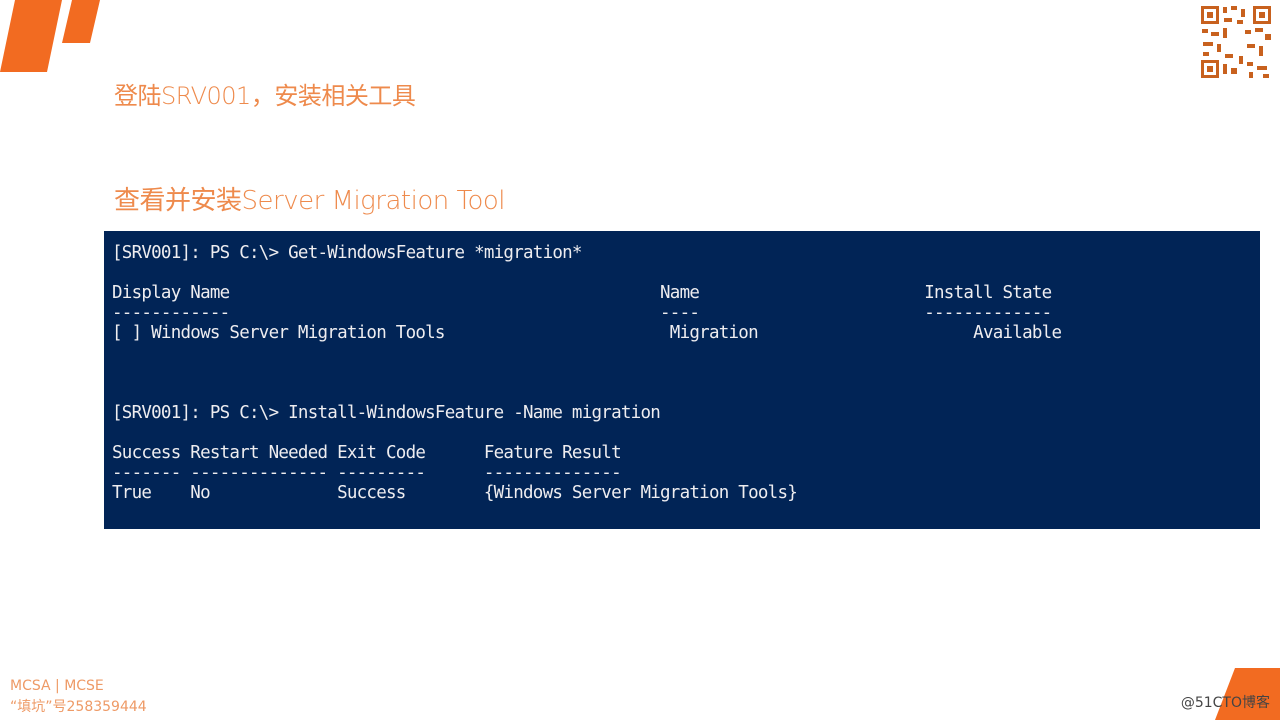 This screenshot has width=1280, height=720. What do you see at coordinates (265, 96) in the screenshot?
I see `slide-heading-login: 登陆SRV001，安装相关工具` at bounding box center [265, 96].